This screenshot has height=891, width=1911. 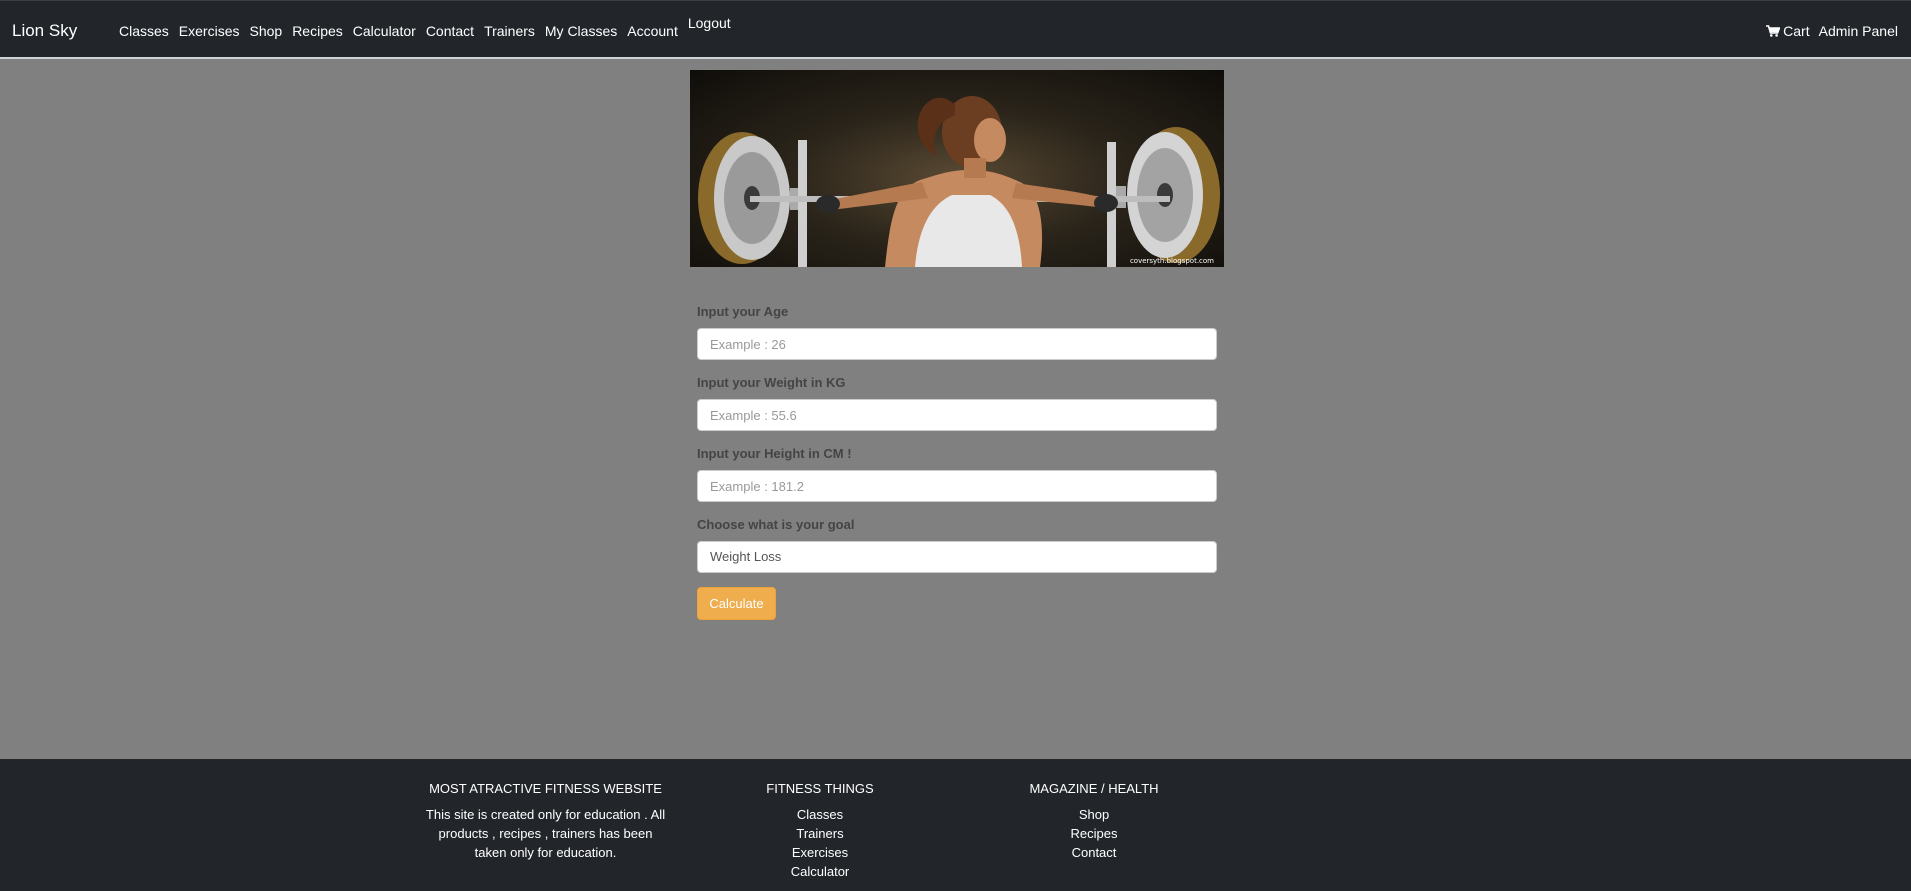 What do you see at coordinates (1858, 31) in the screenshot?
I see `admin-panel-link: Admin Panel` at bounding box center [1858, 31].